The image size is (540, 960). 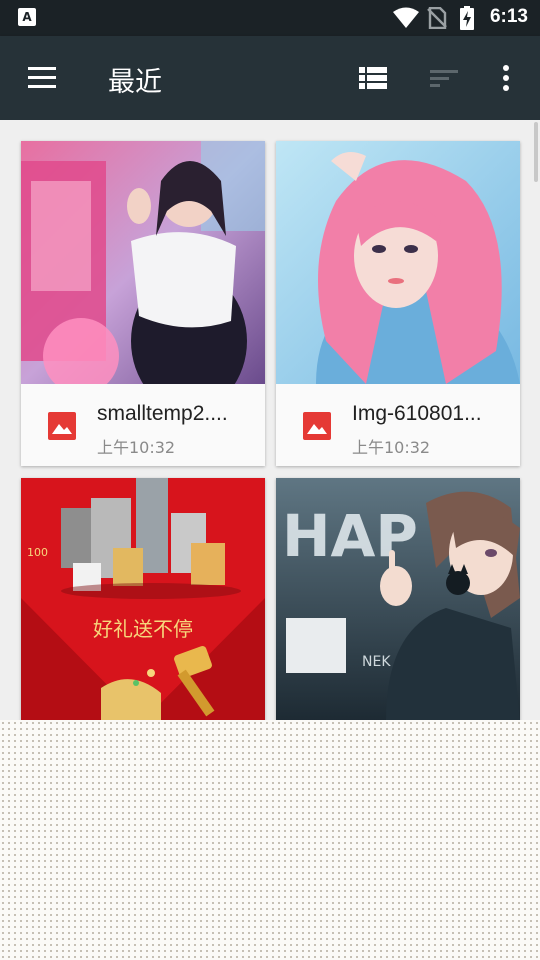 What do you see at coordinates (135, 82) in the screenshot?
I see `page-title: 最近` at bounding box center [135, 82].